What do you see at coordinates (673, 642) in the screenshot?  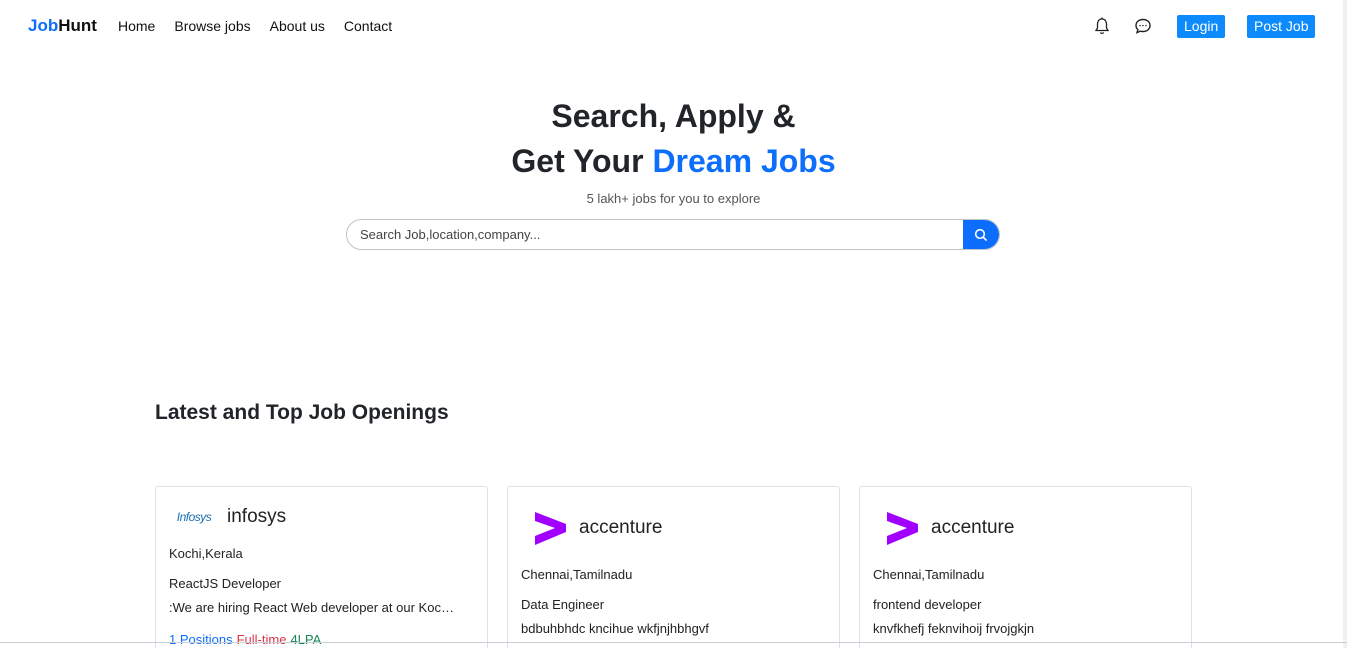 I see `window-bottom-border` at bounding box center [673, 642].